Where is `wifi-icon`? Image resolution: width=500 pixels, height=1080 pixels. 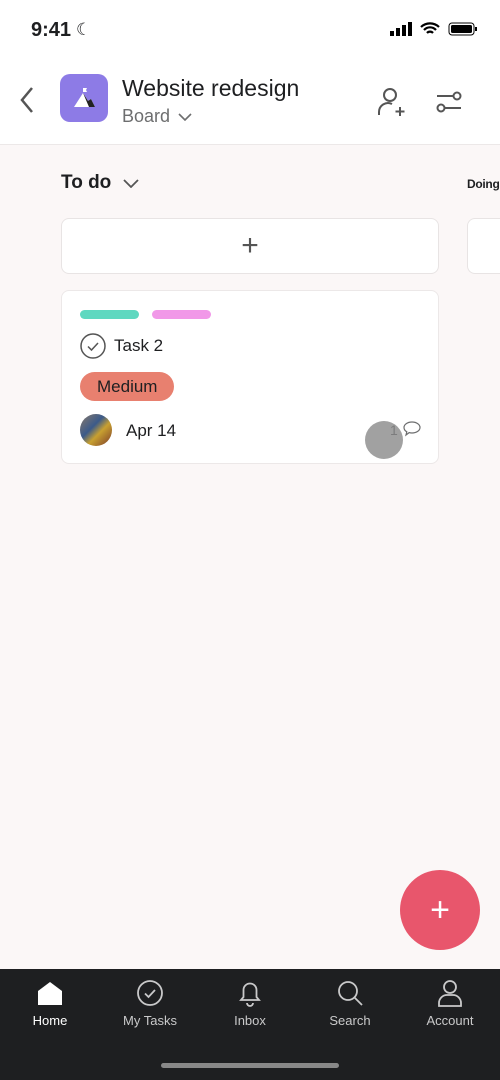 wifi-icon is located at coordinates (430, 28).